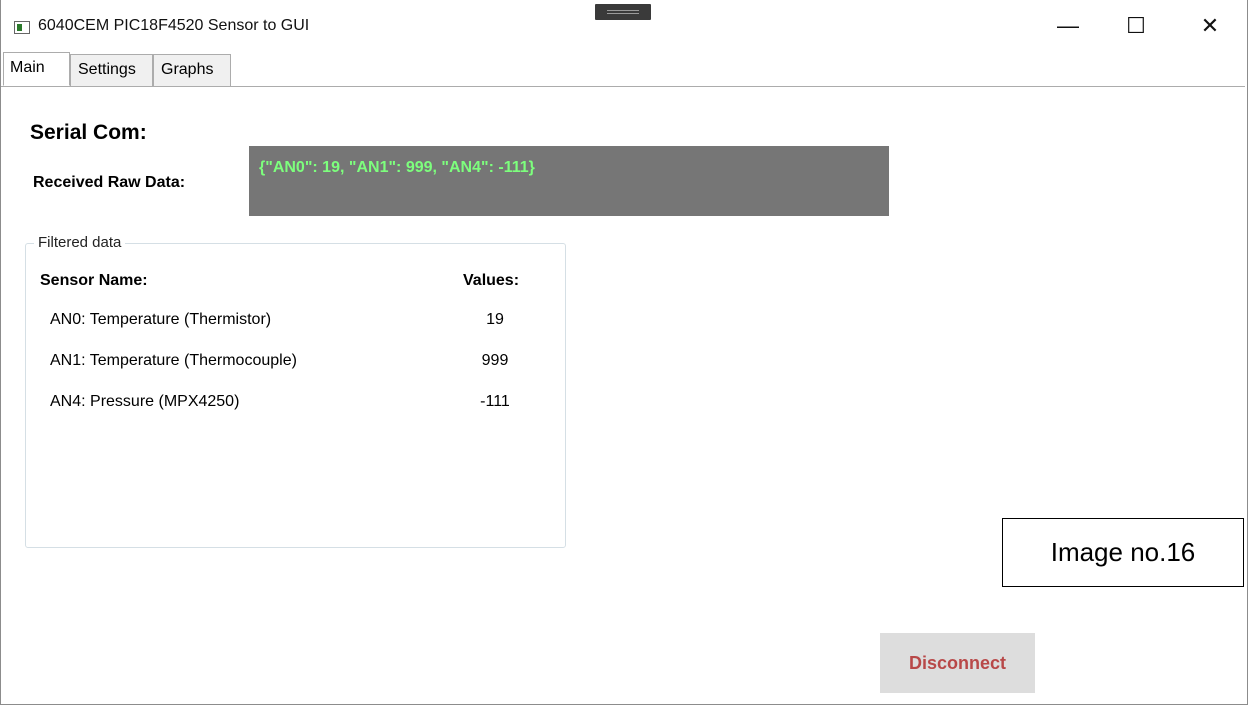 This screenshot has width=1248, height=706. What do you see at coordinates (623, 12) in the screenshot?
I see `drag-grip-icon` at bounding box center [623, 12].